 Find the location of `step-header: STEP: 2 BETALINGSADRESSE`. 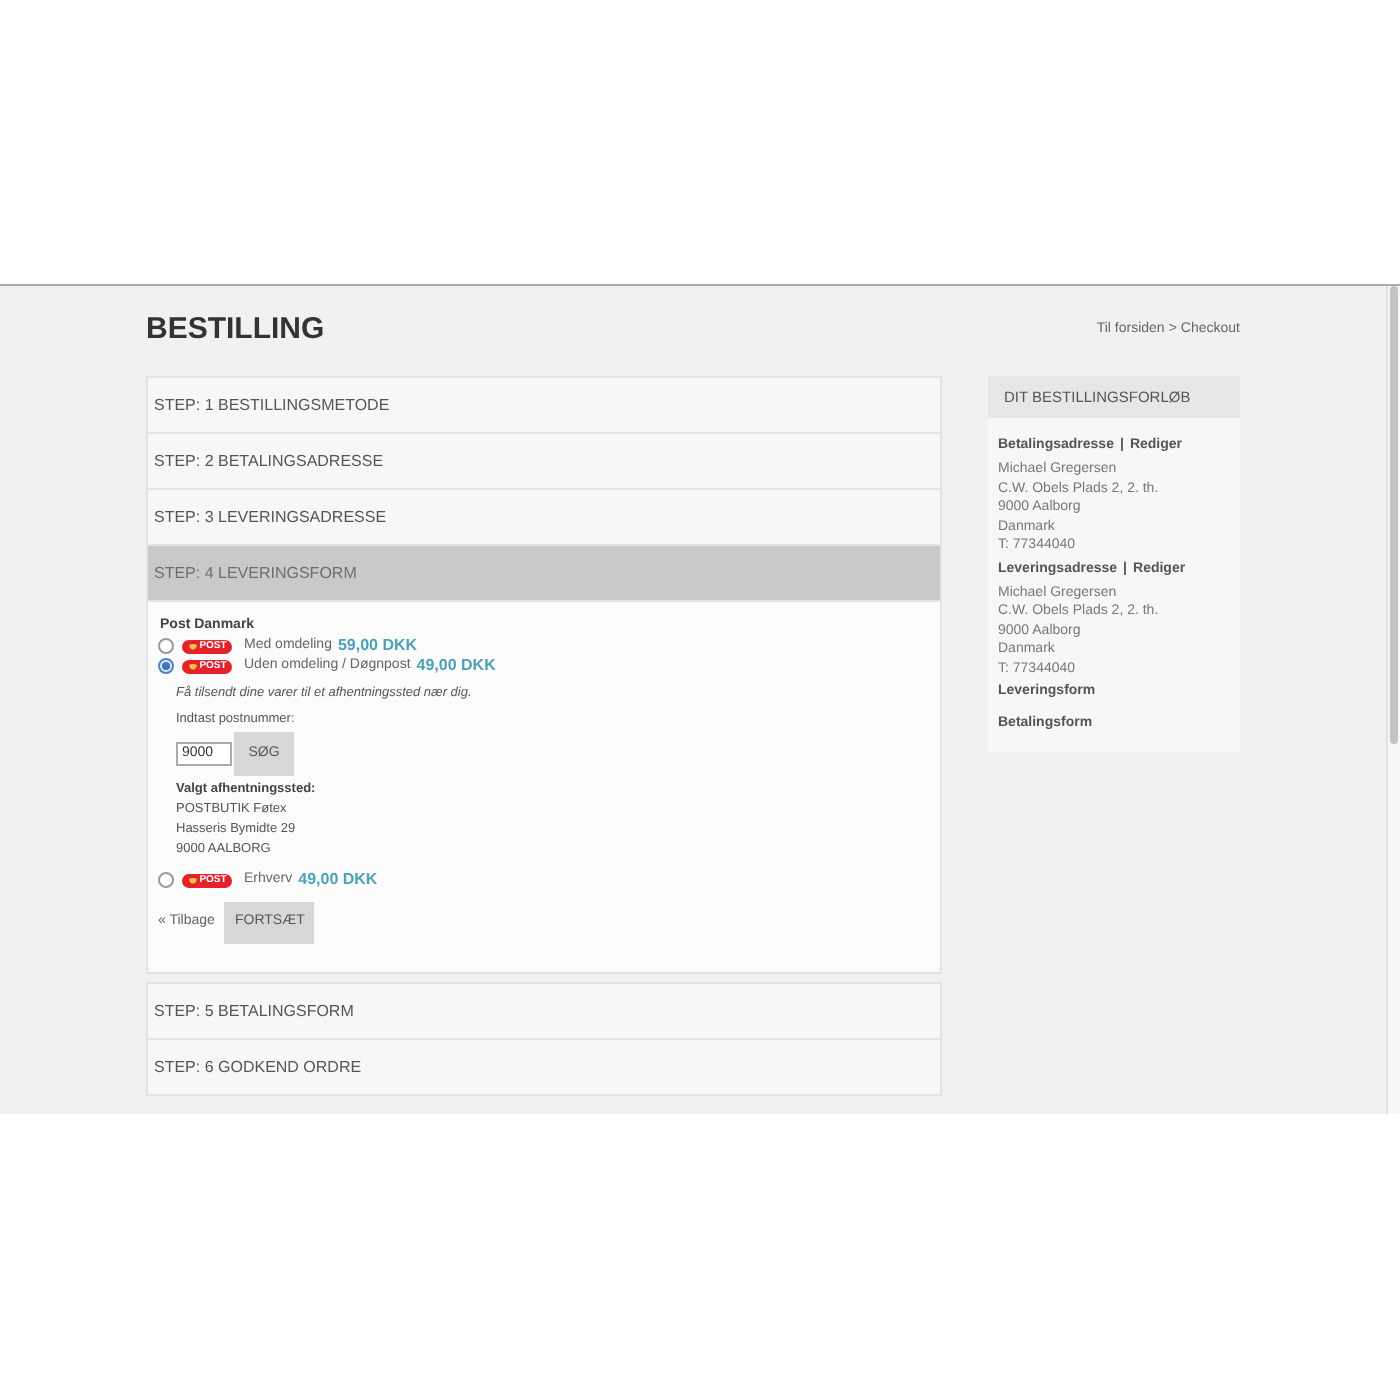

step-header: STEP: 2 BETALINGSADRESSE is located at coordinates (544, 462).